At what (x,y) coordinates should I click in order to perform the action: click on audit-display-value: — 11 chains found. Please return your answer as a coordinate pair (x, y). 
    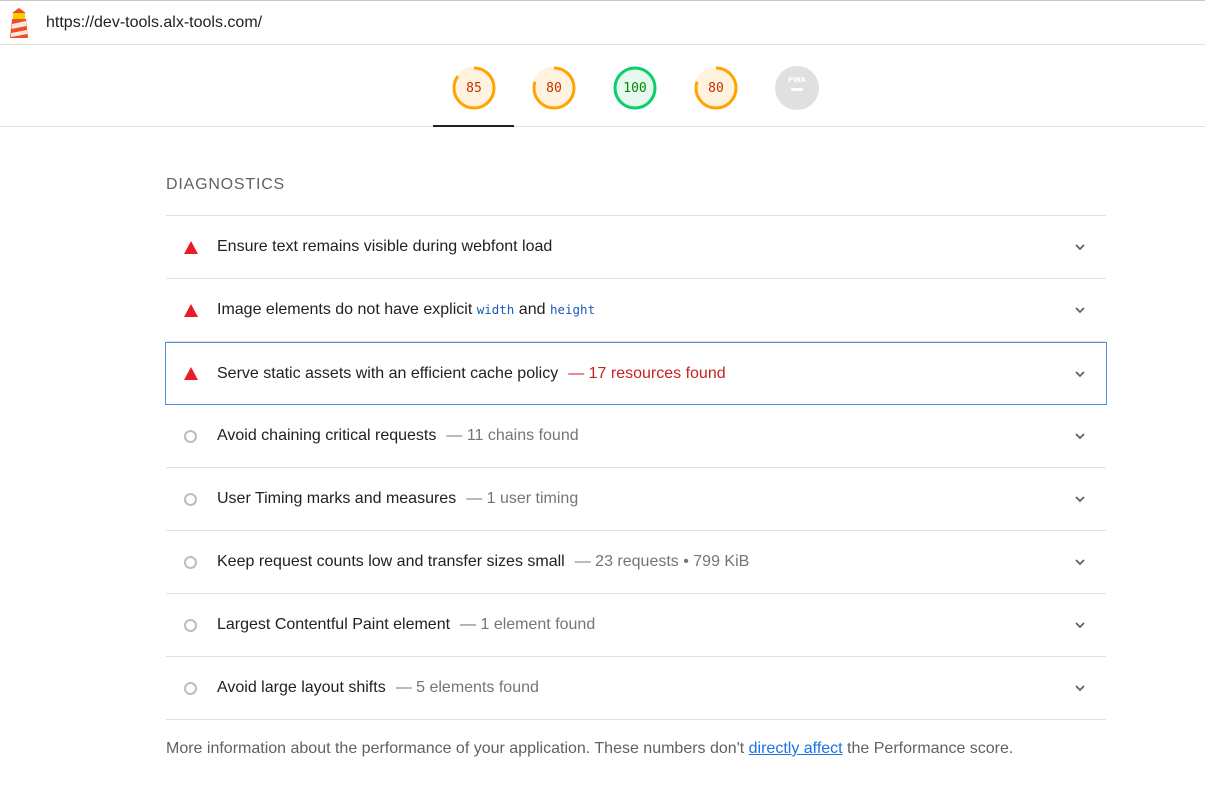
    Looking at the image, I should click on (512, 435).